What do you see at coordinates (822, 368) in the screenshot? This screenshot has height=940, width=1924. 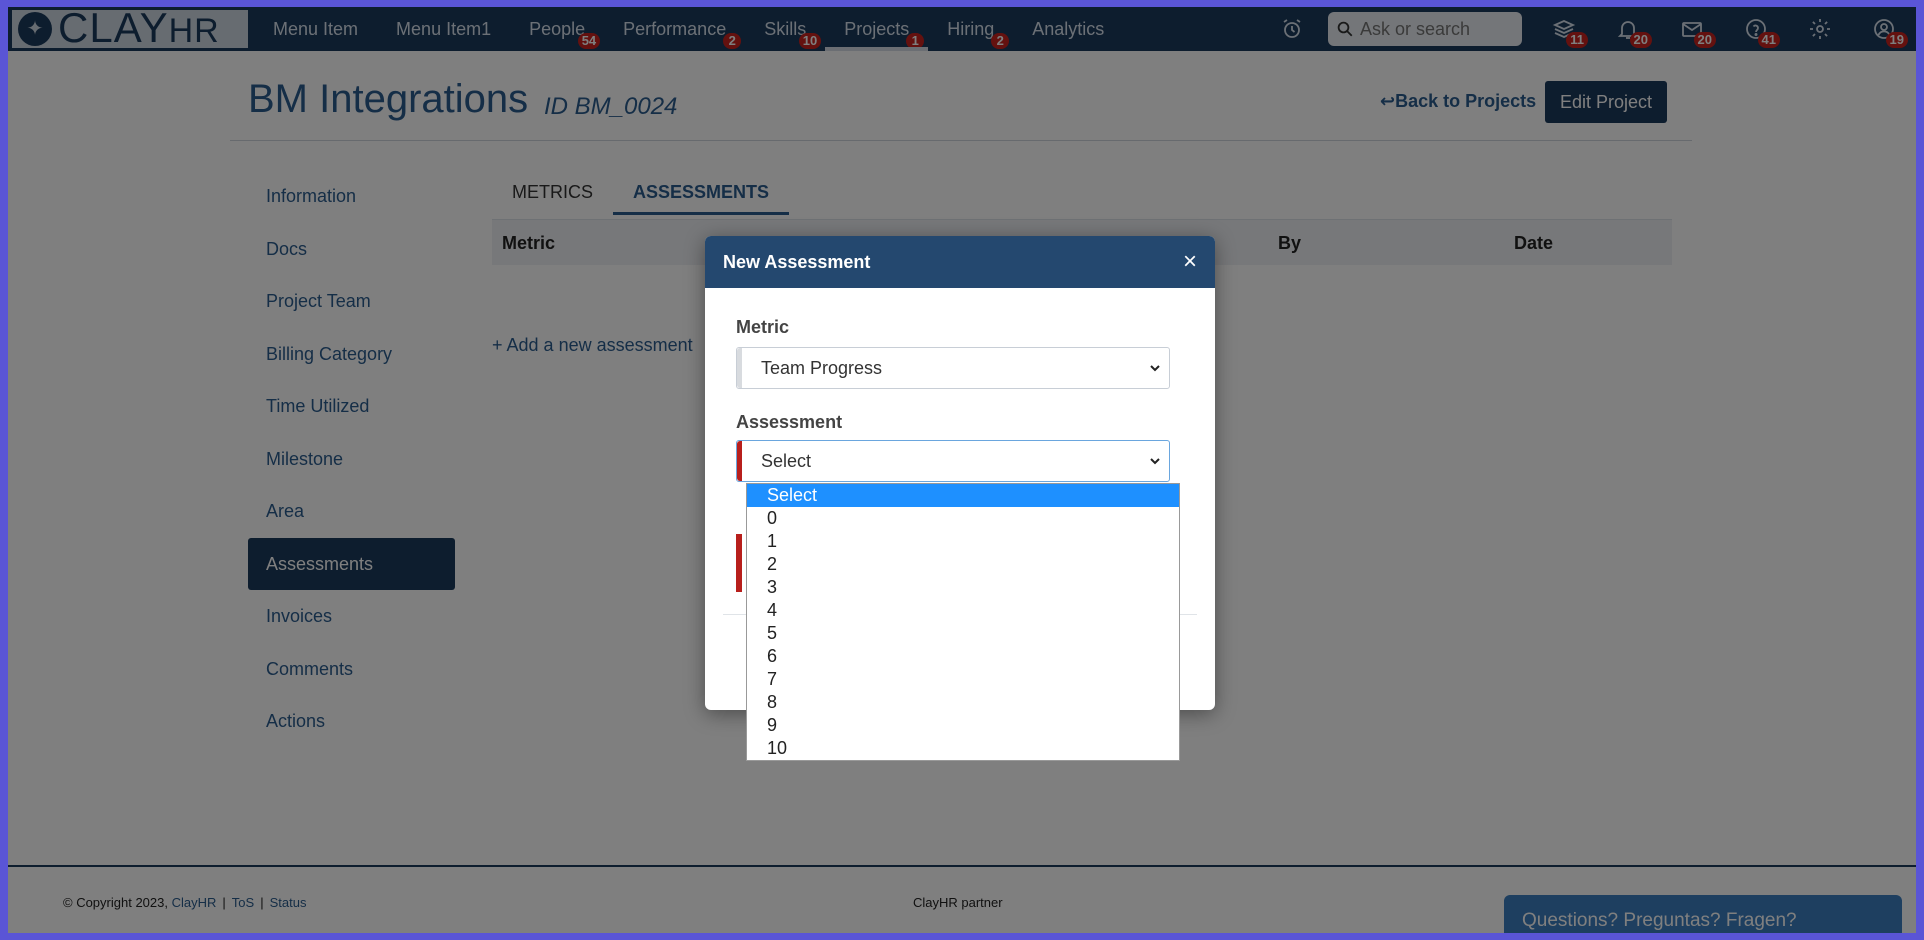 I see `metric-select-value: Team Progress` at bounding box center [822, 368].